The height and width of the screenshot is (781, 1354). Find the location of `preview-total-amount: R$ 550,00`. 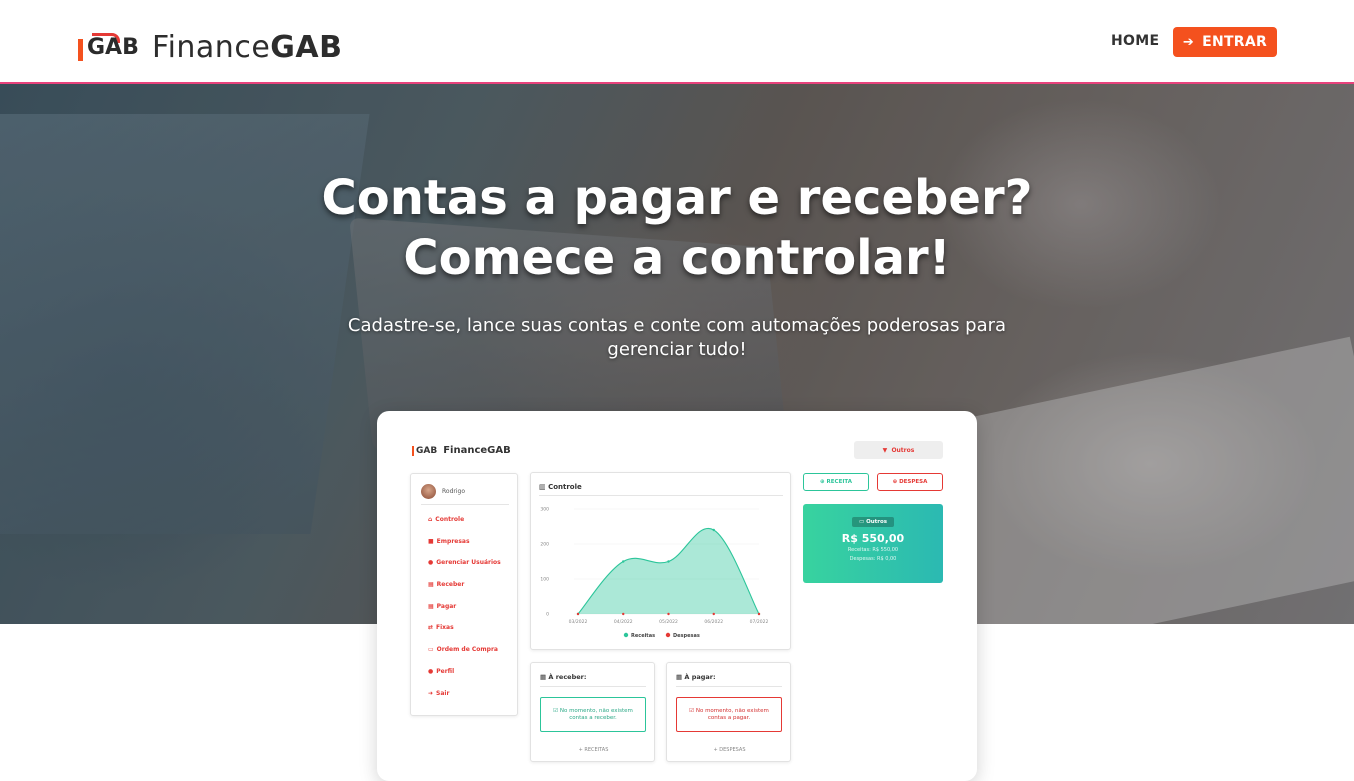

preview-total-amount: R$ 550,00 is located at coordinates (873, 538).